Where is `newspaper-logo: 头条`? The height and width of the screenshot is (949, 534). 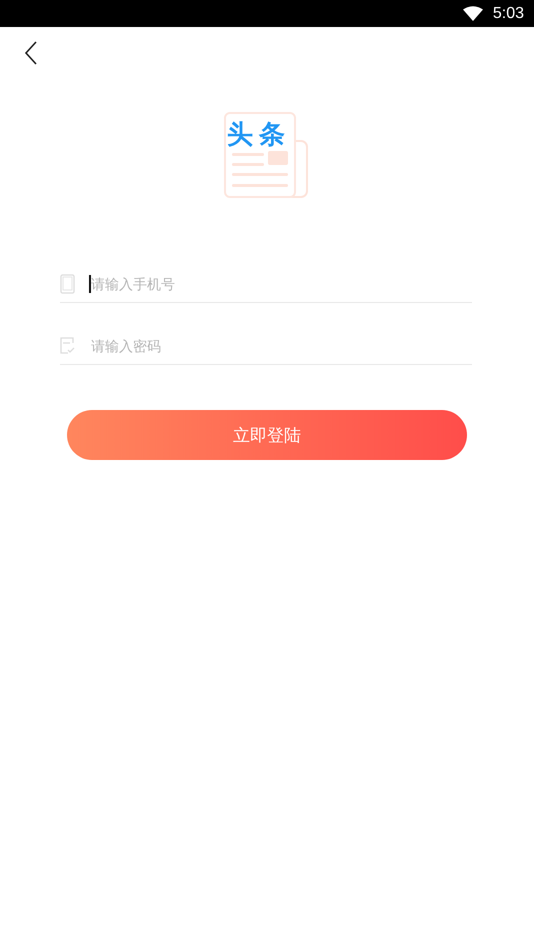
newspaper-logo: 头条 is located at coordinates (266, 156).